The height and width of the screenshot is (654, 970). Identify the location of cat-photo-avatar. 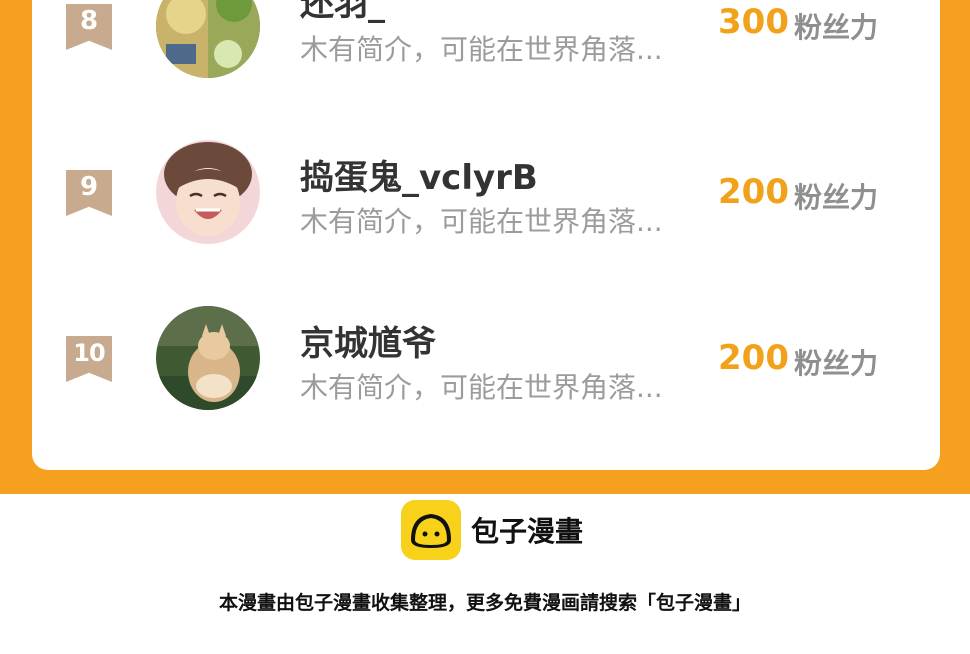
(208, 358).